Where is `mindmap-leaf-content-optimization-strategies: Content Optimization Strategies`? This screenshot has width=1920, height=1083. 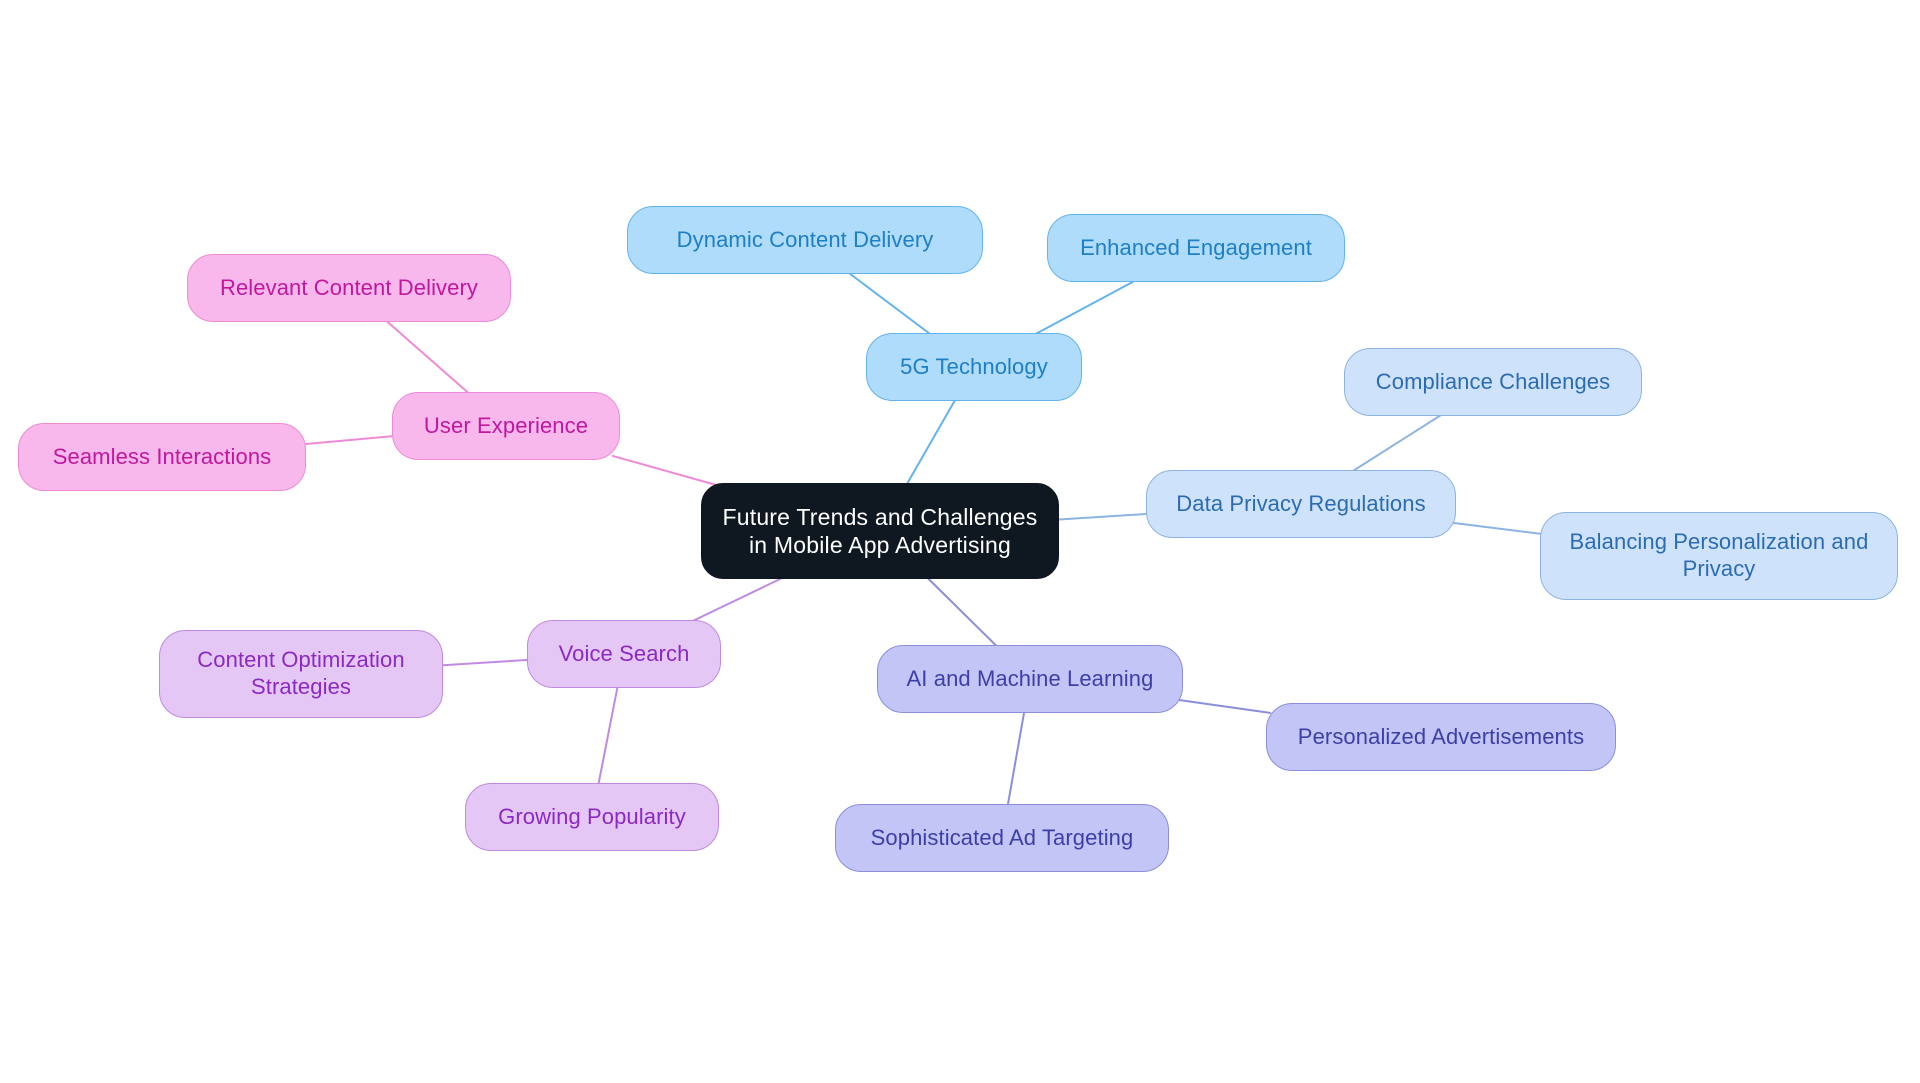
mindmap-leaf-content-optimization-strategies: Content Optimization Strategies is located at coordinates (301, 674).